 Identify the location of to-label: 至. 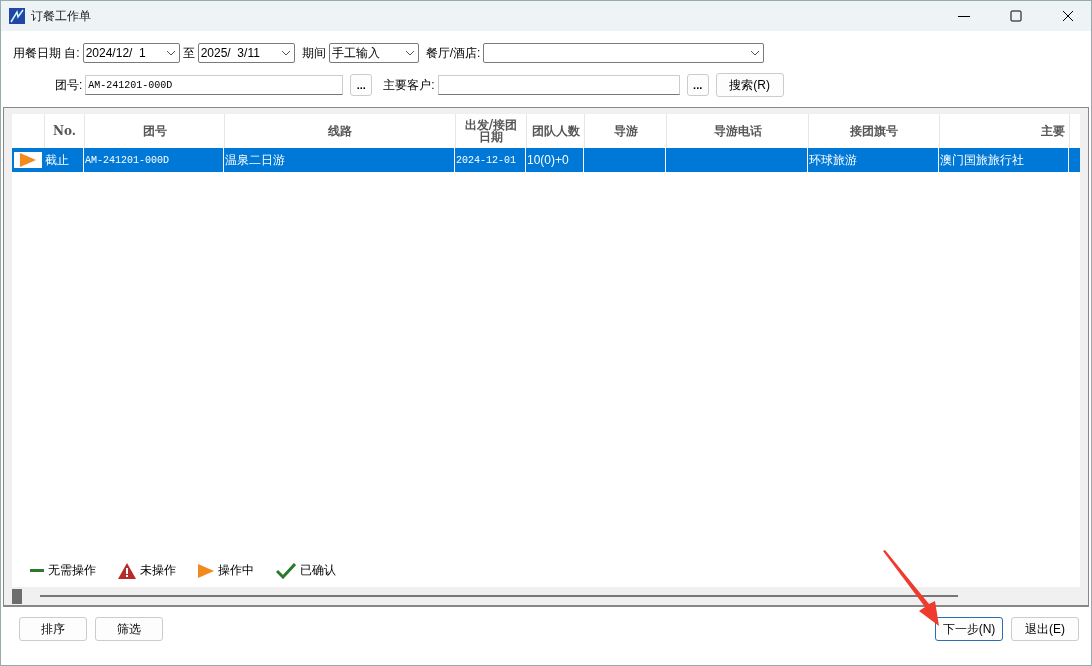
(188, 53).